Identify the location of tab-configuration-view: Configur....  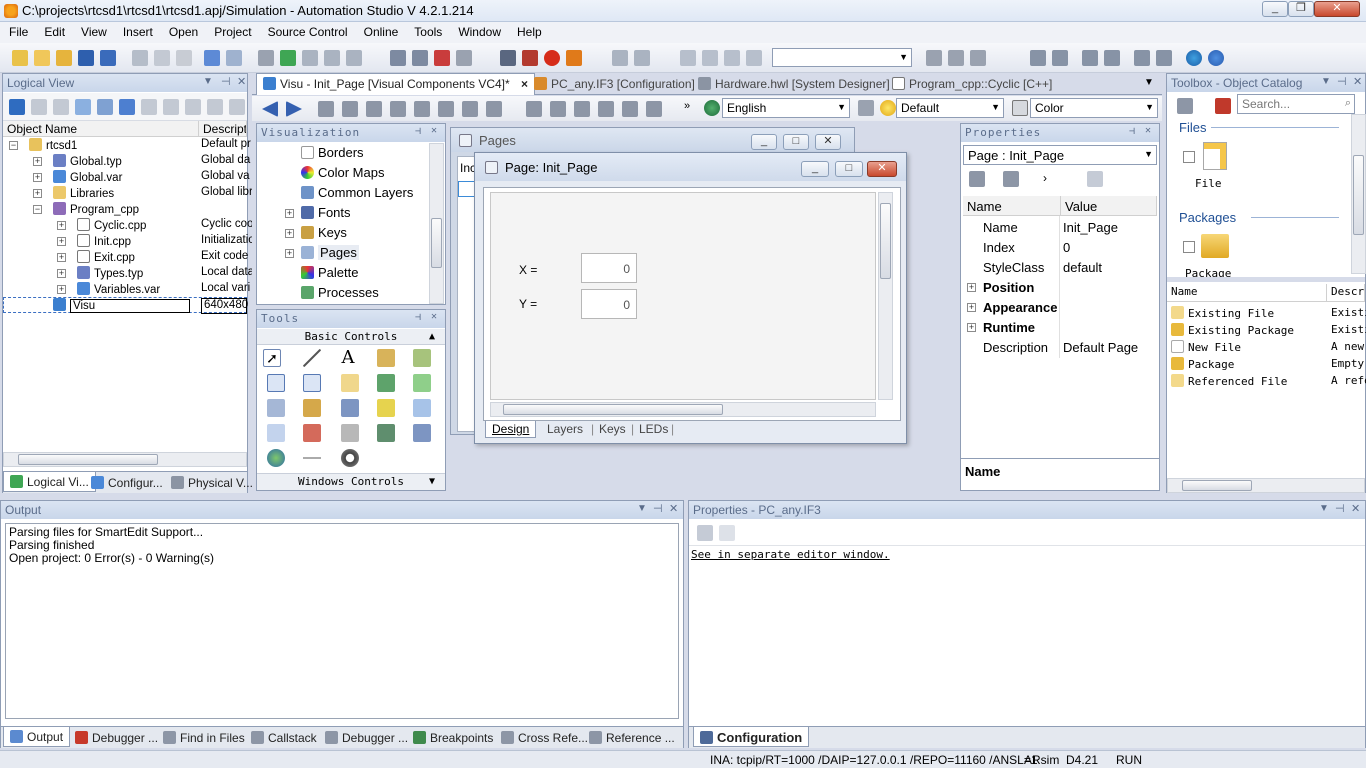
(127, 483).